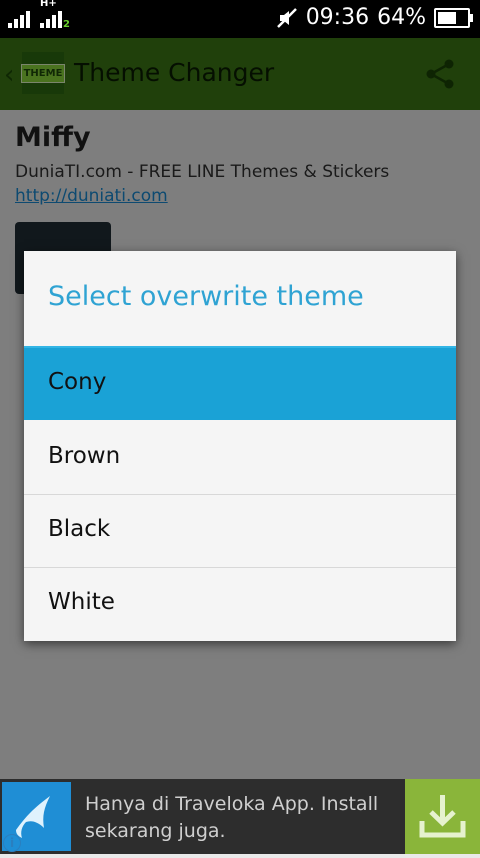 The width and height of the screenshot is (480, 858). Describe the element at coordinates (84, 456) in the screenshot. I see `option-label: Brown` at that location.